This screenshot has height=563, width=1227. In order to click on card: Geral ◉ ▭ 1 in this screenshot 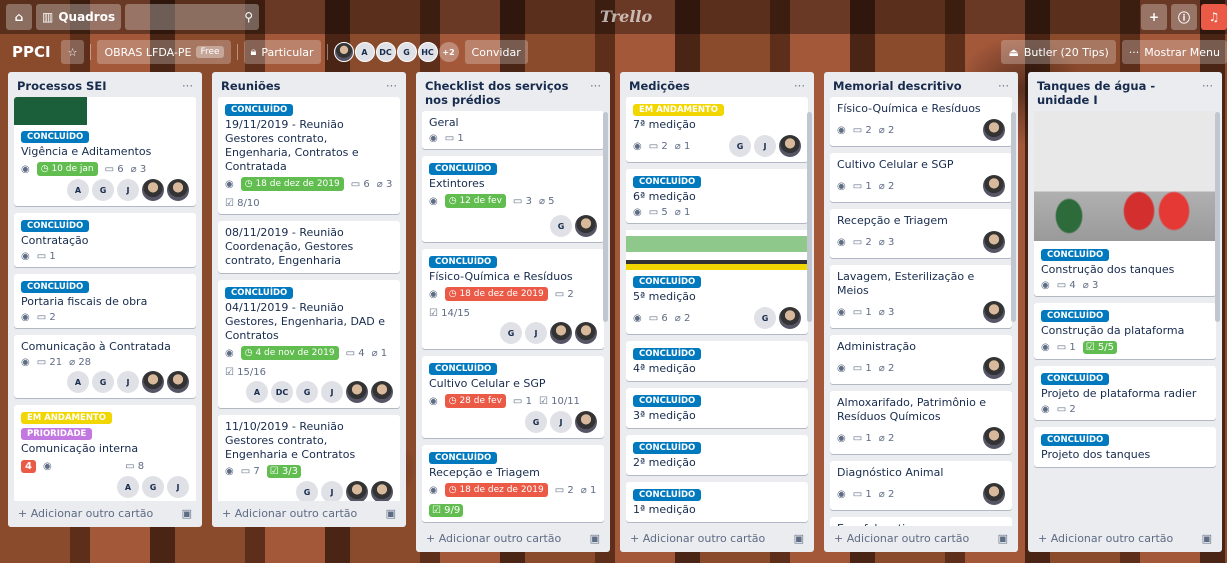, I will do `click(513, 130)`.